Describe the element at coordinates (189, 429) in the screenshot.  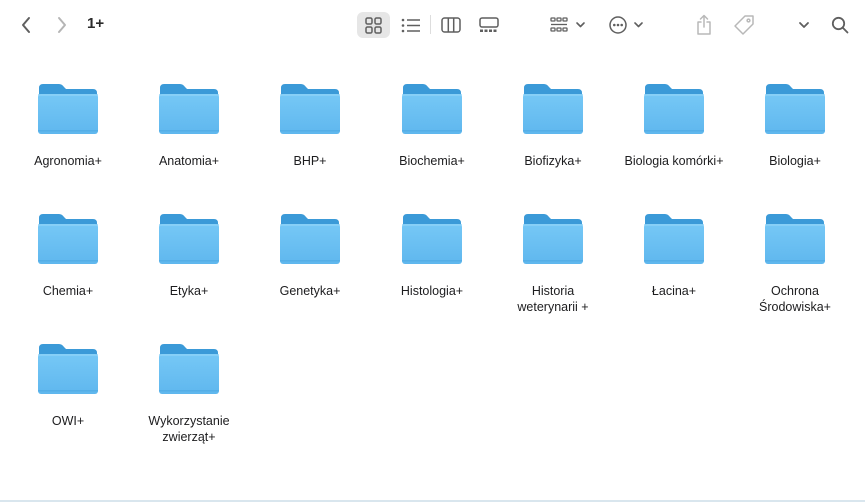
I see `folder-label: Wykorzystanie zwierząt+` at that location.